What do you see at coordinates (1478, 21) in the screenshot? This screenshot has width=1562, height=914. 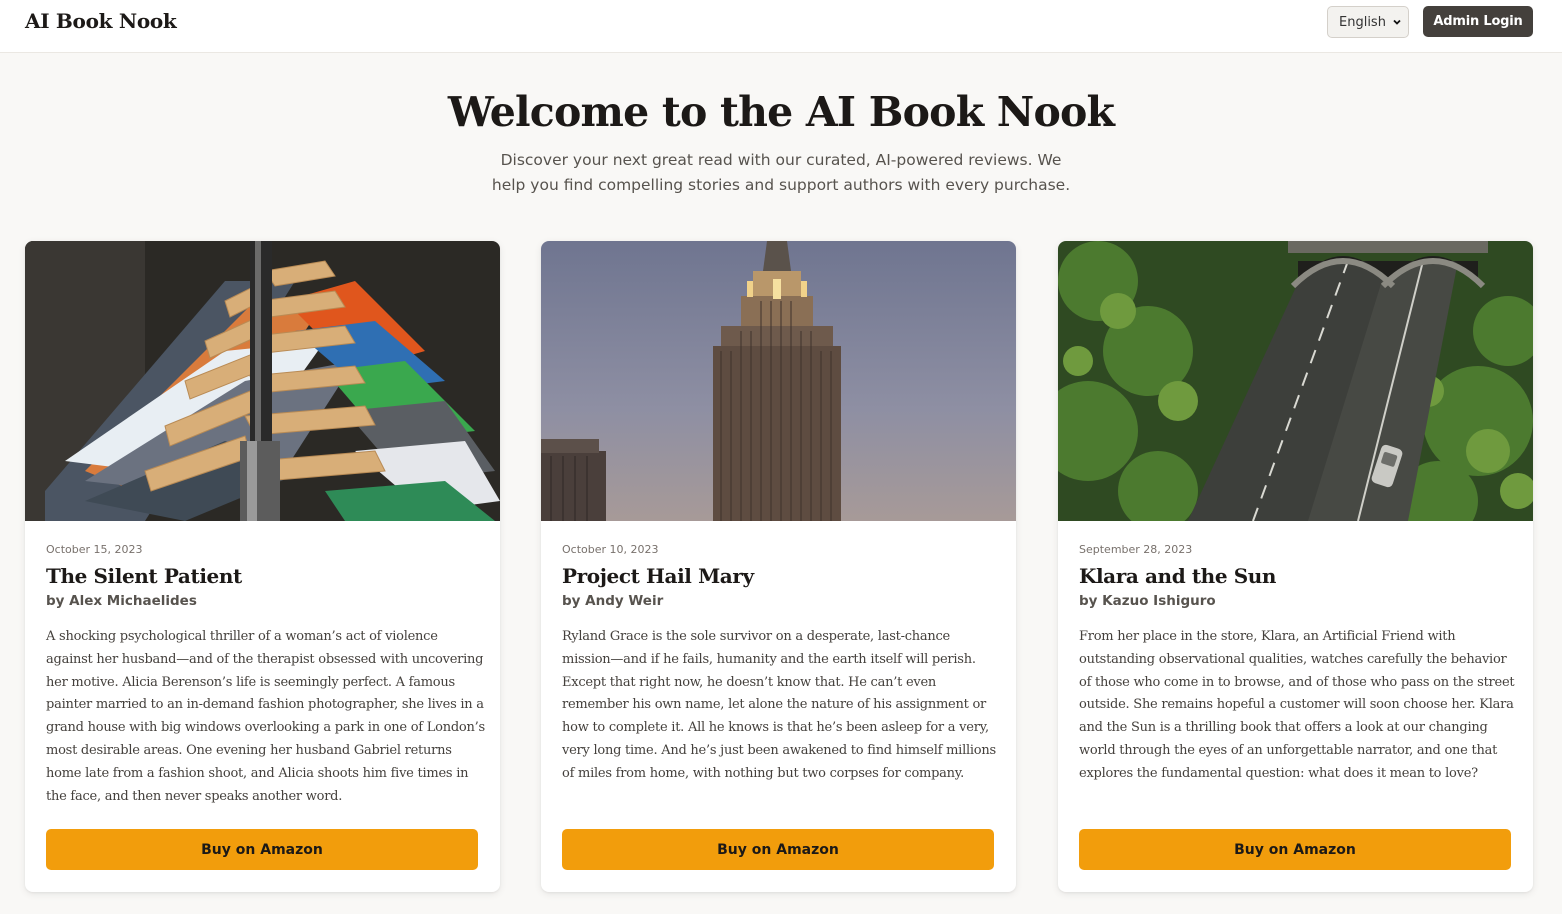 I see `admin-login-button: Admin Login` at bounding box center [1478, 21].